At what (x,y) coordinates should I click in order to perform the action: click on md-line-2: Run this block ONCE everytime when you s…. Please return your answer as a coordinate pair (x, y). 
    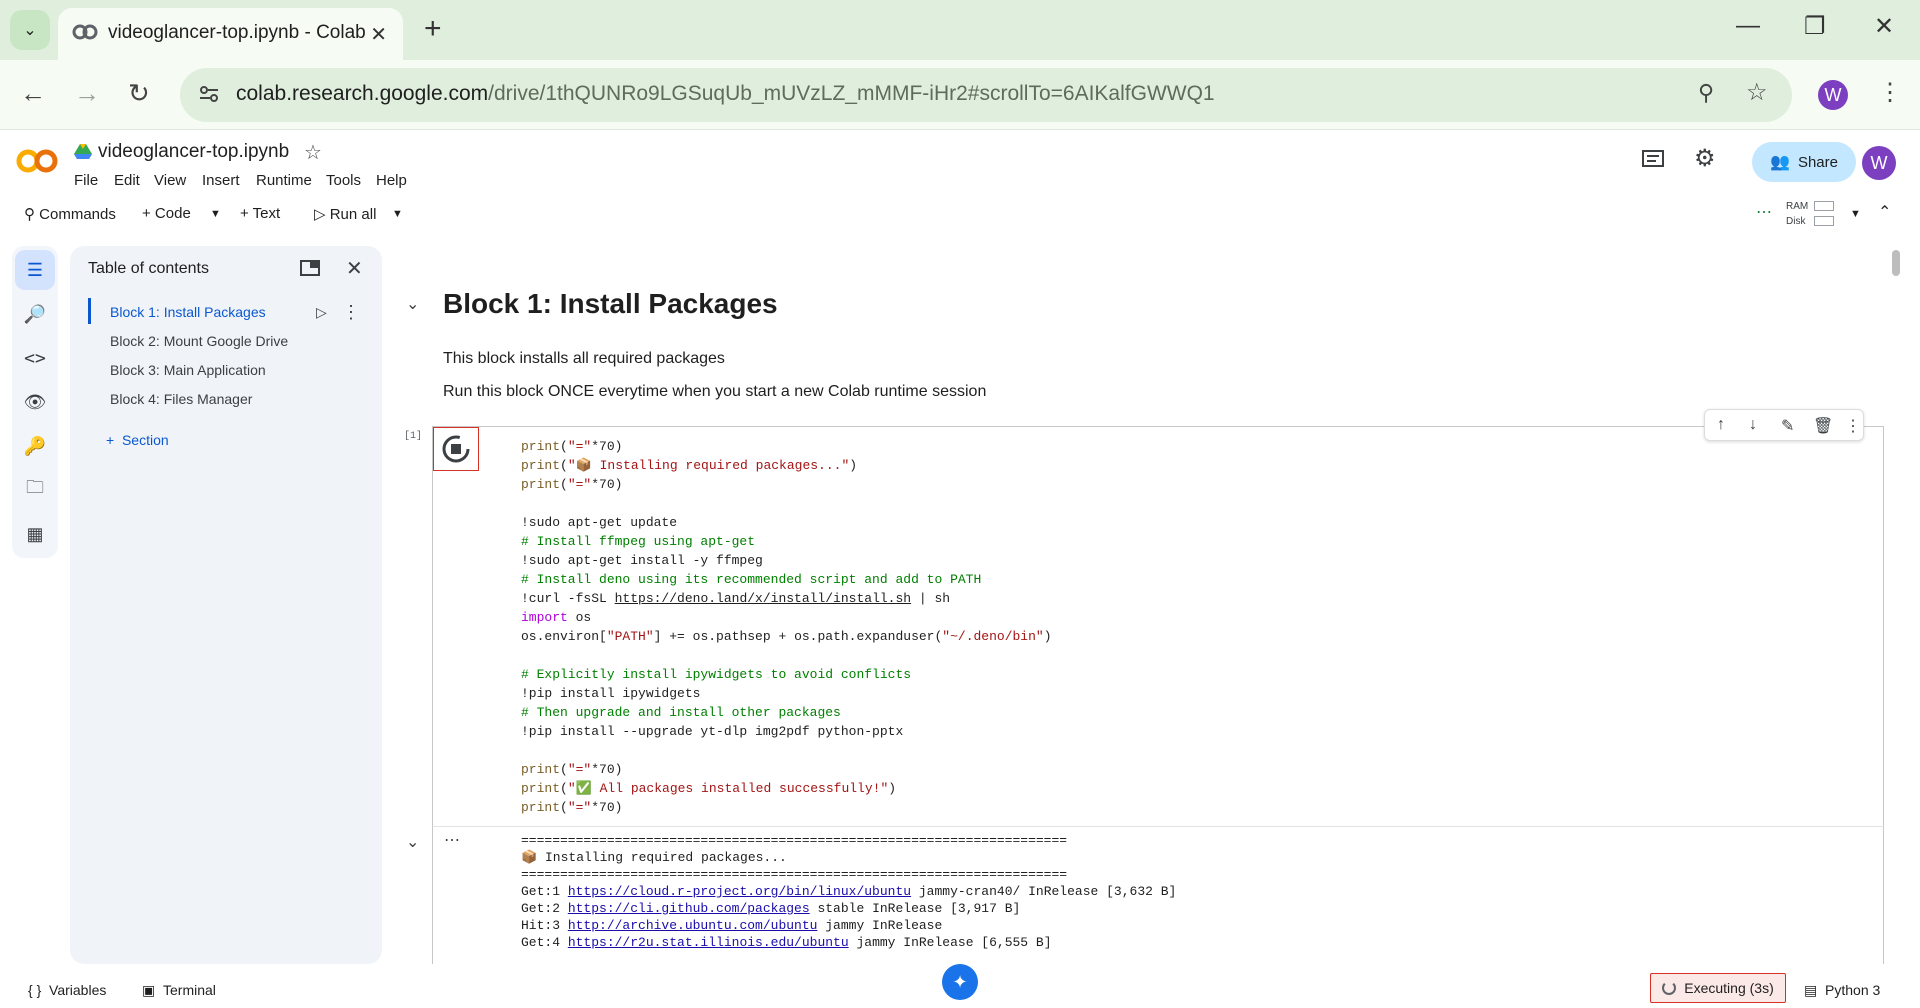
    Looking at the image, I should click on (715, 391).